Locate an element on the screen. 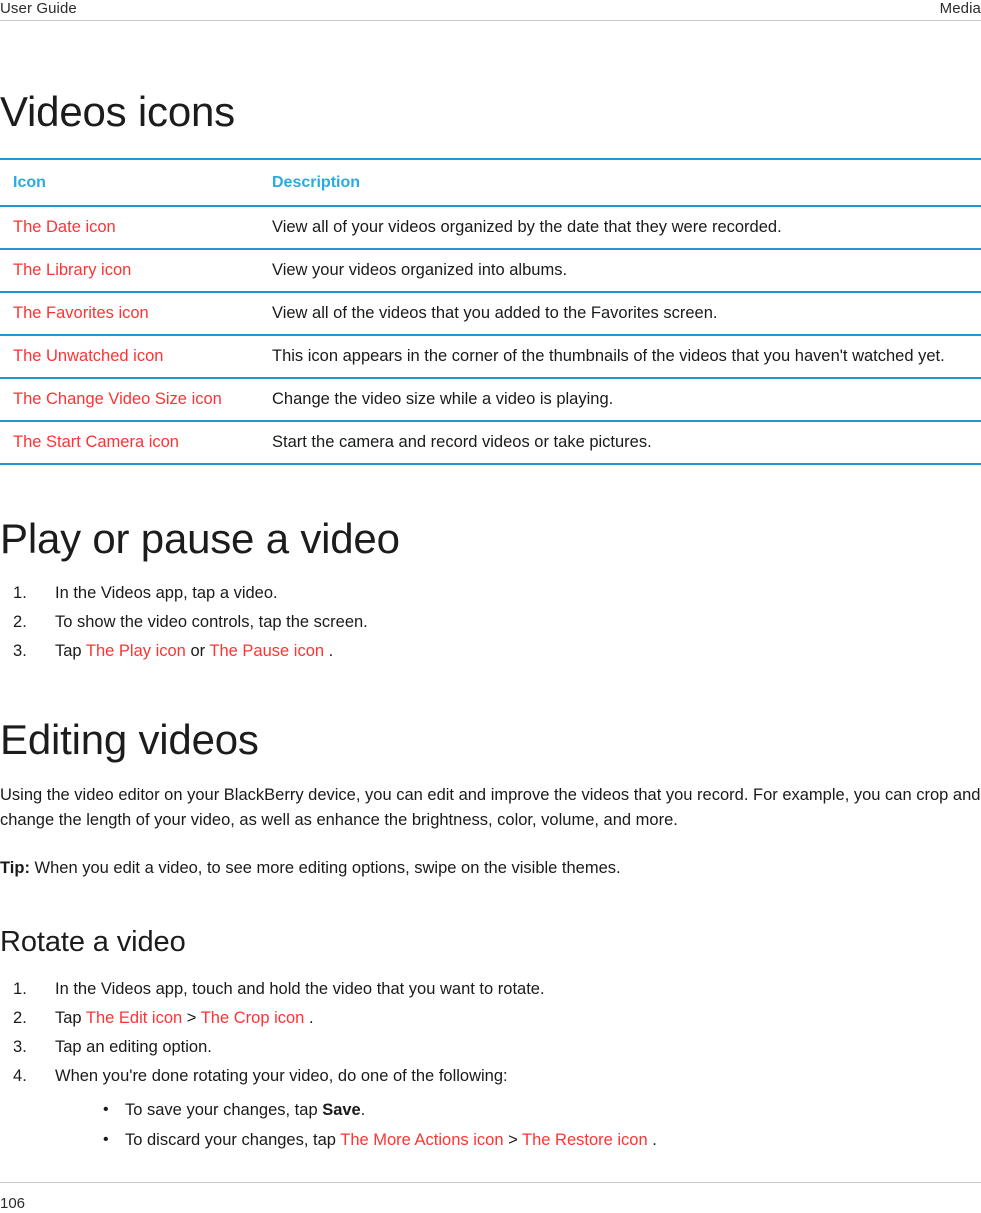 The image size is (981, 1213). step-text: In the Videos app, tap a video. is located at coordinates (166, 593).